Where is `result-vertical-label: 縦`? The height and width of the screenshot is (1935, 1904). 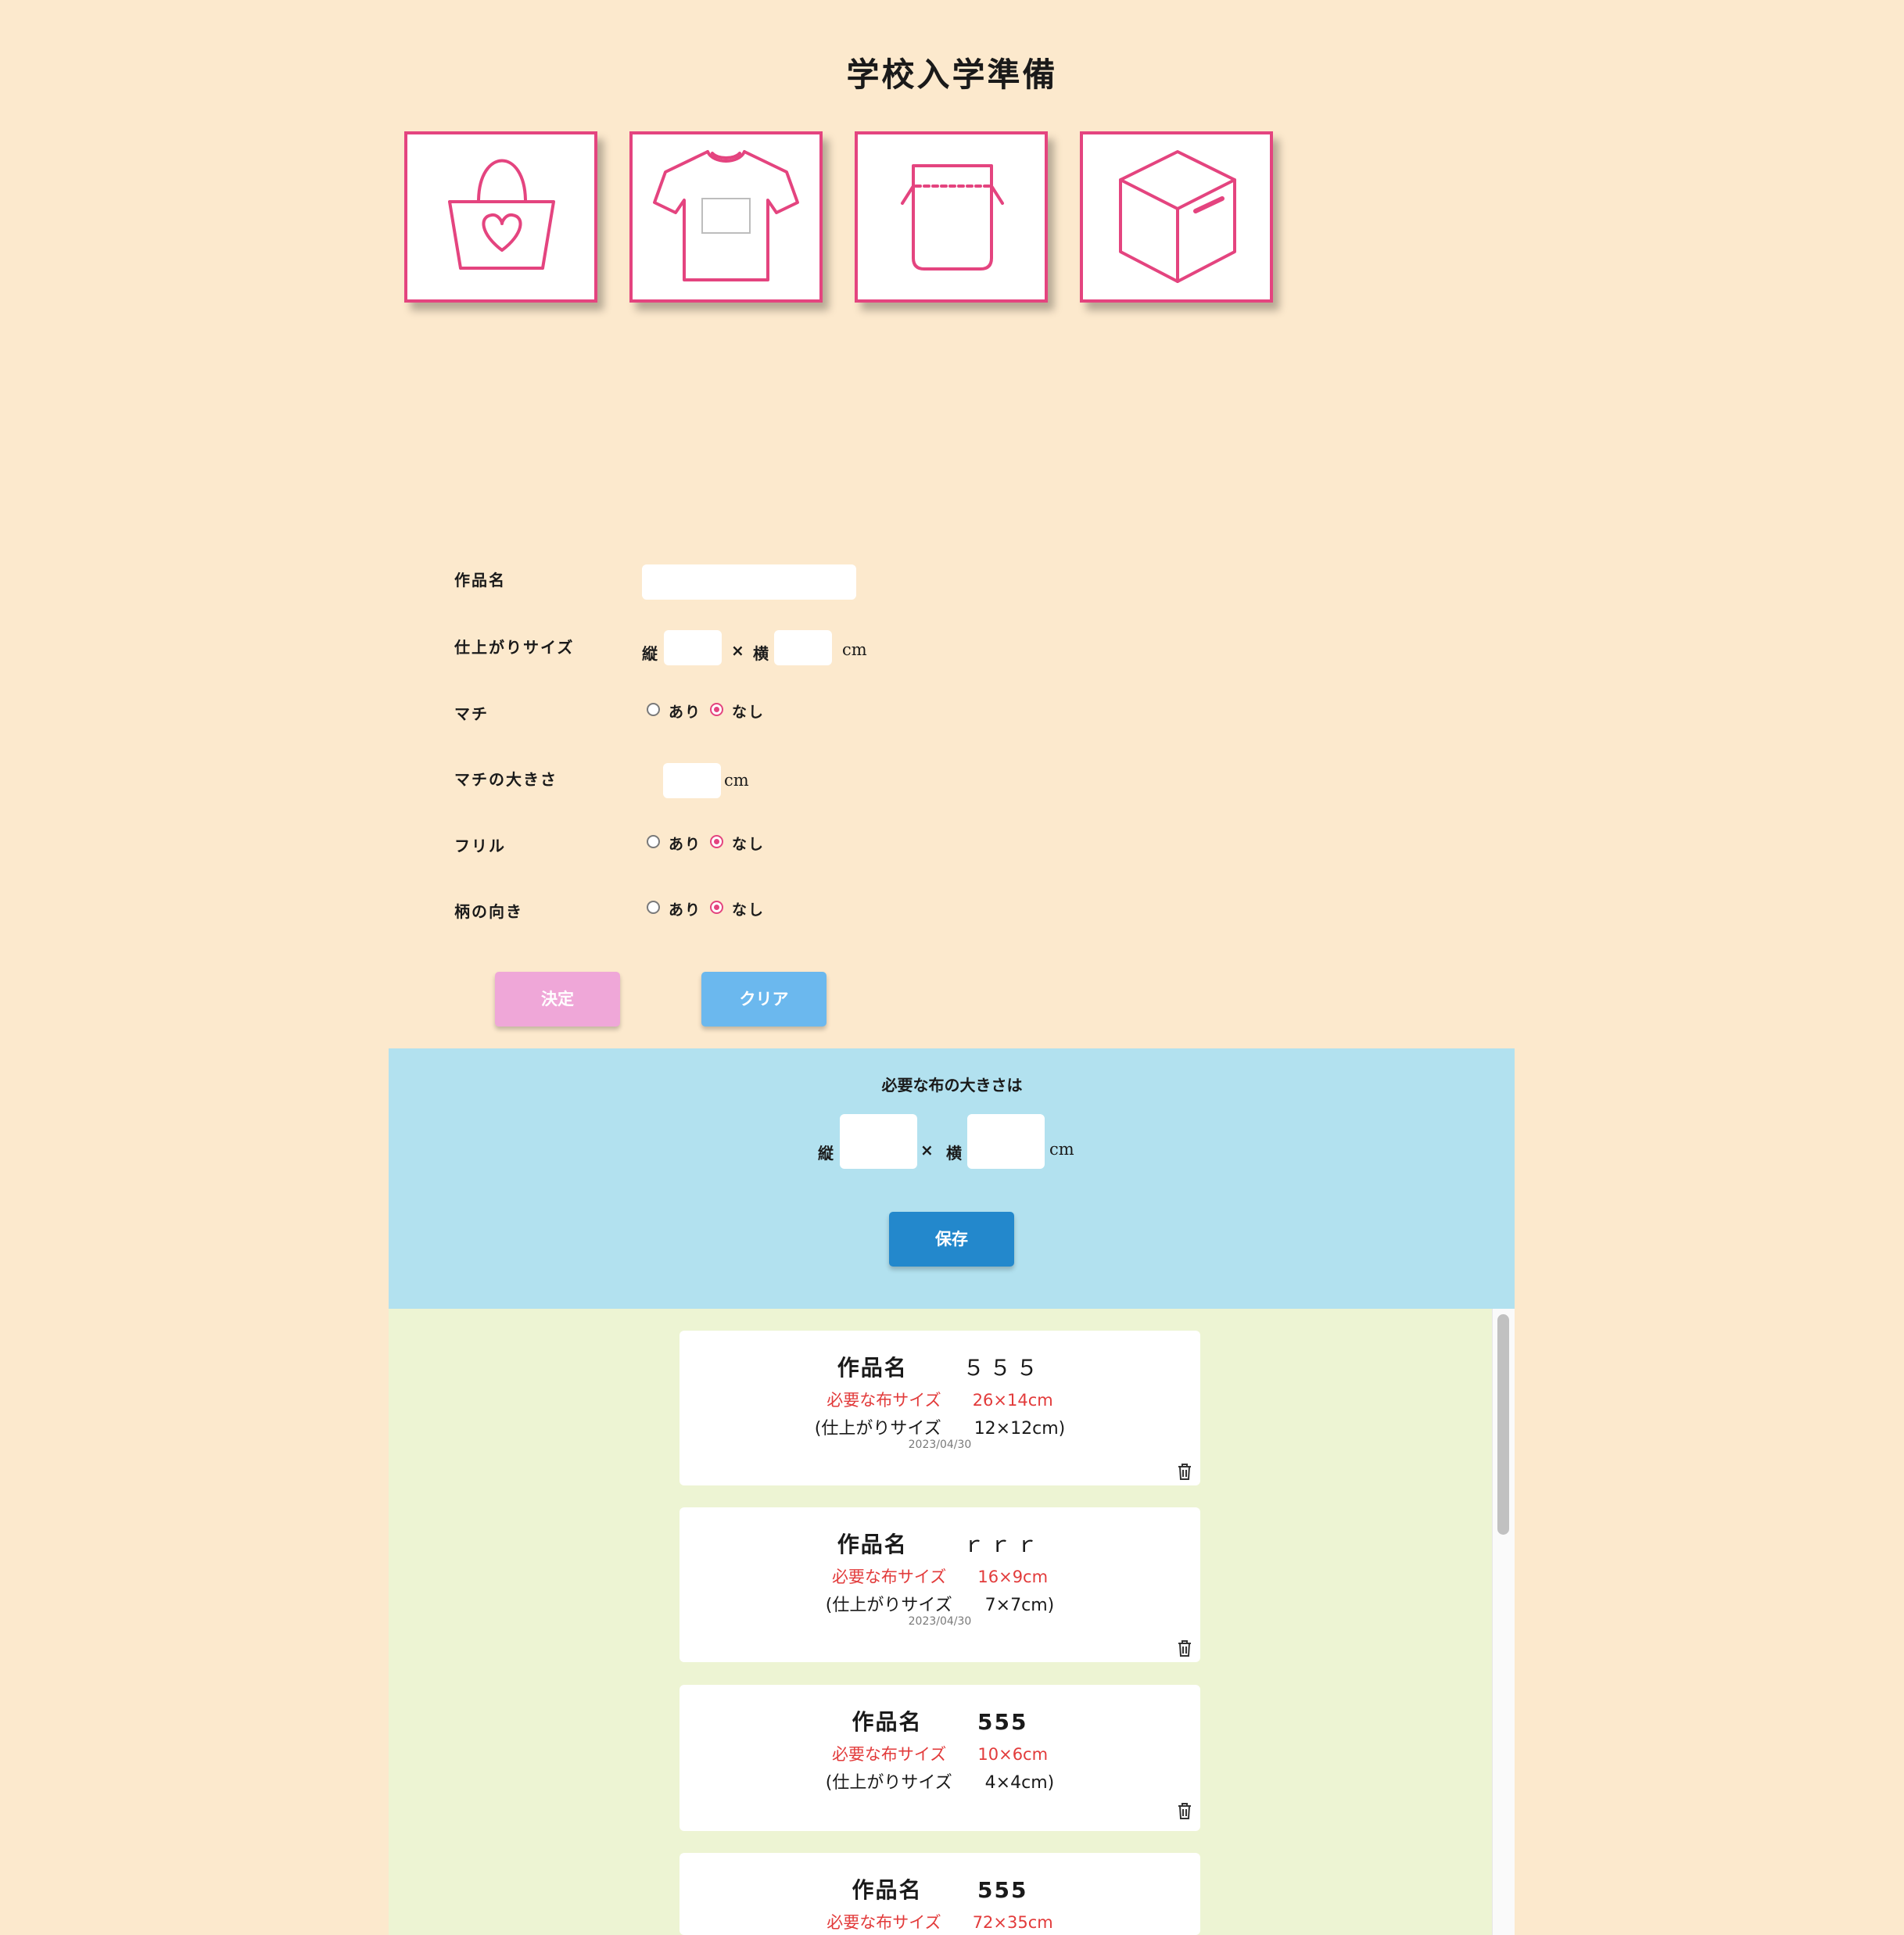
result-vertical-label: 縦 is located at coordinates (826, 1153).